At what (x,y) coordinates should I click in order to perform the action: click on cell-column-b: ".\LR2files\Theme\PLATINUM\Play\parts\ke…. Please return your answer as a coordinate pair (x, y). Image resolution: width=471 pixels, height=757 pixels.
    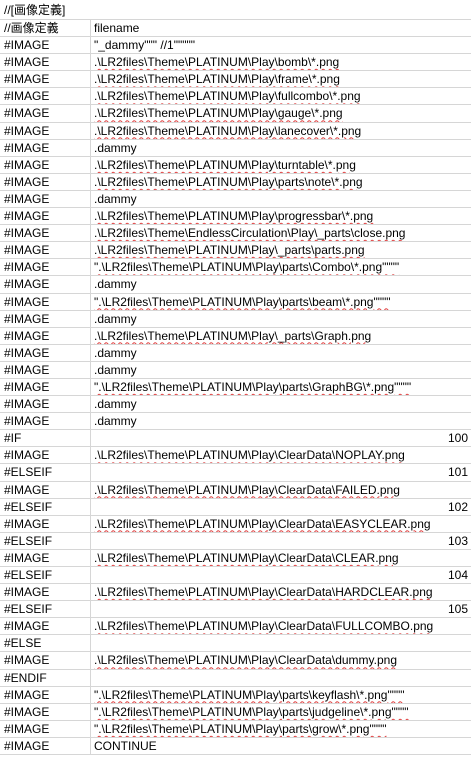
    Looking at the image, I should click on (281, 695).